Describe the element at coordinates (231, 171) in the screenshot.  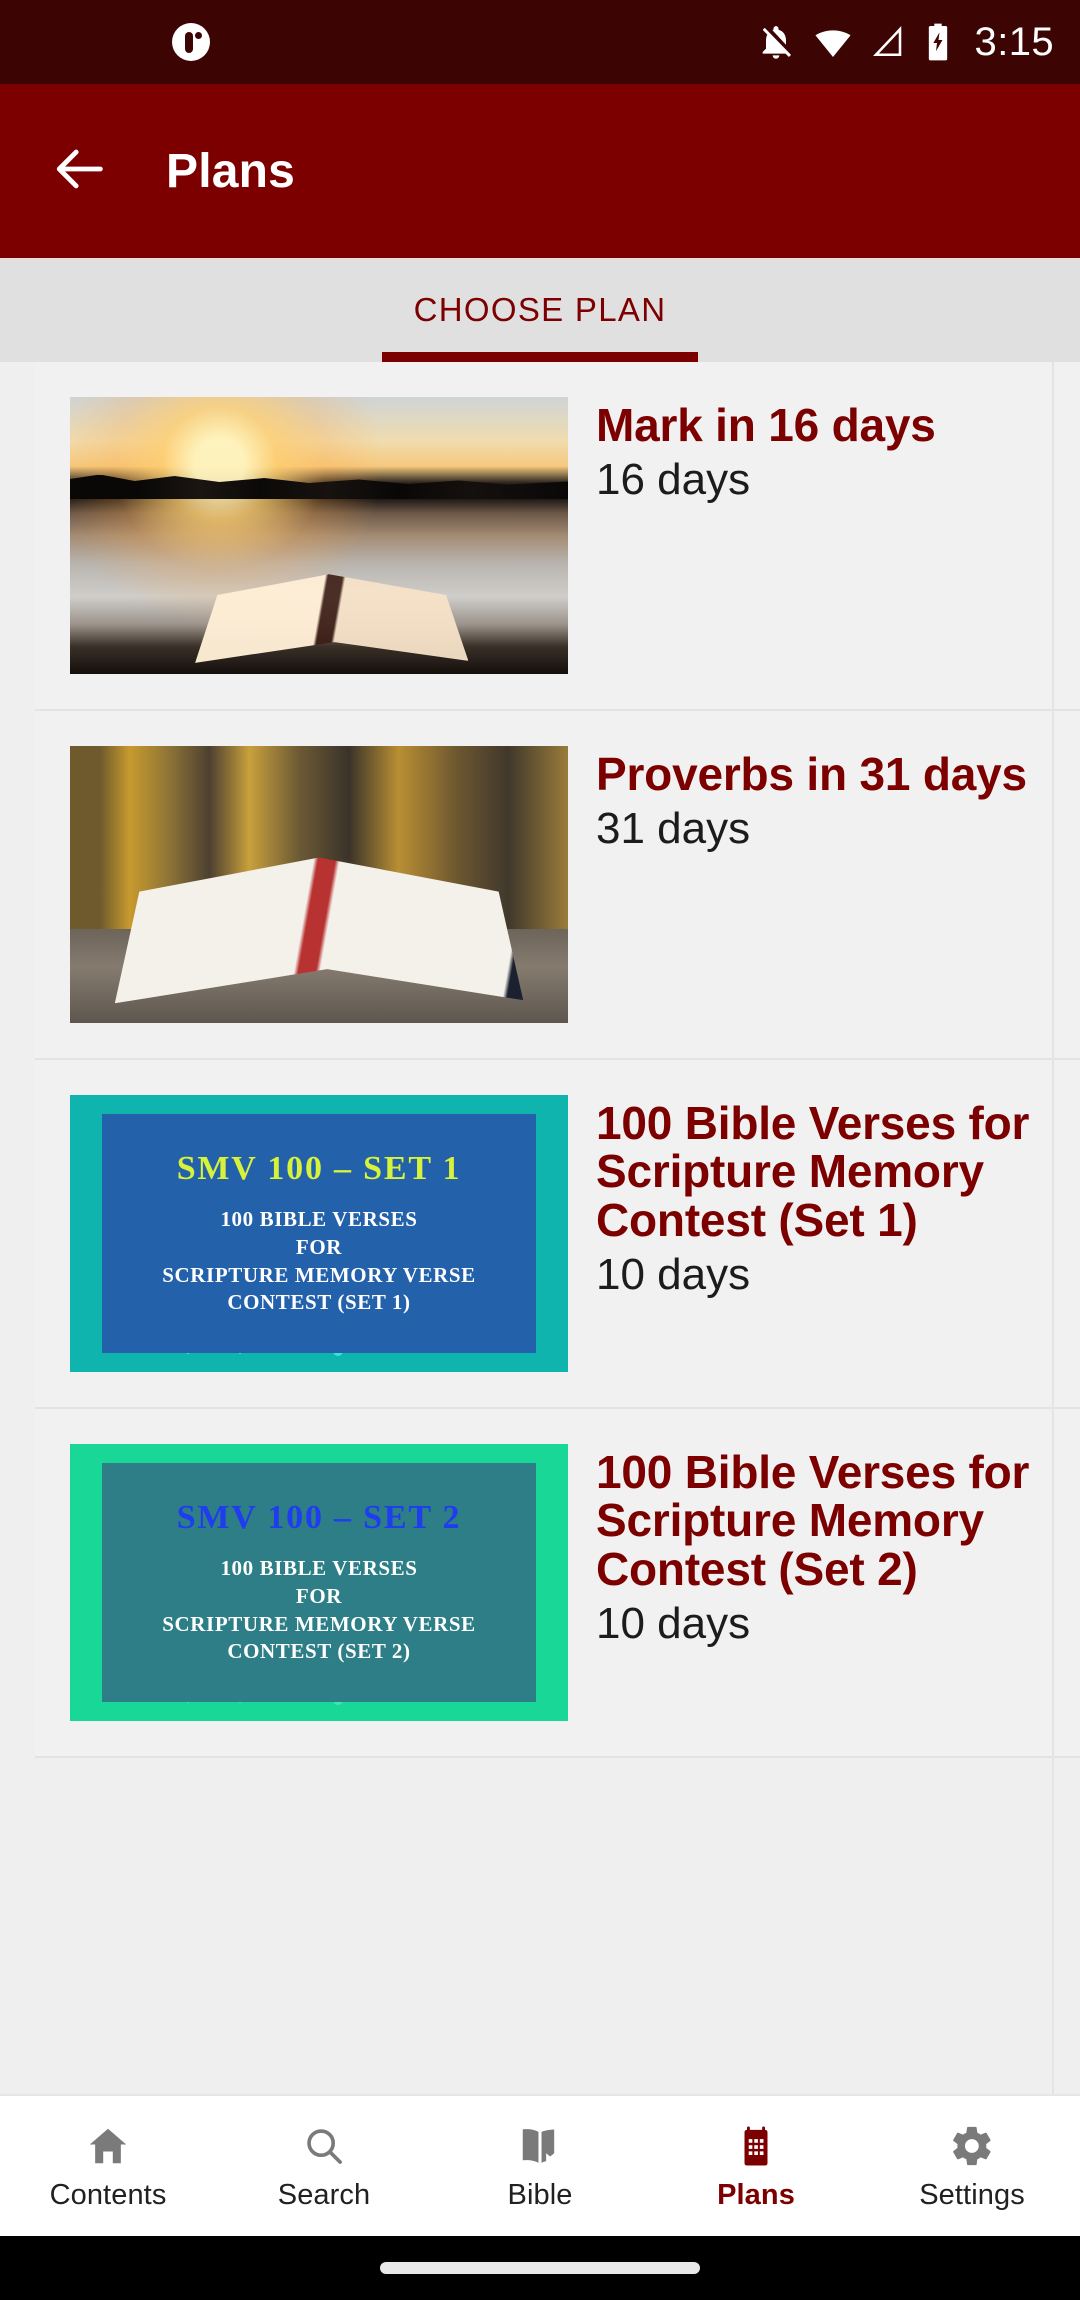
I see `page-title: Plans` at that location.